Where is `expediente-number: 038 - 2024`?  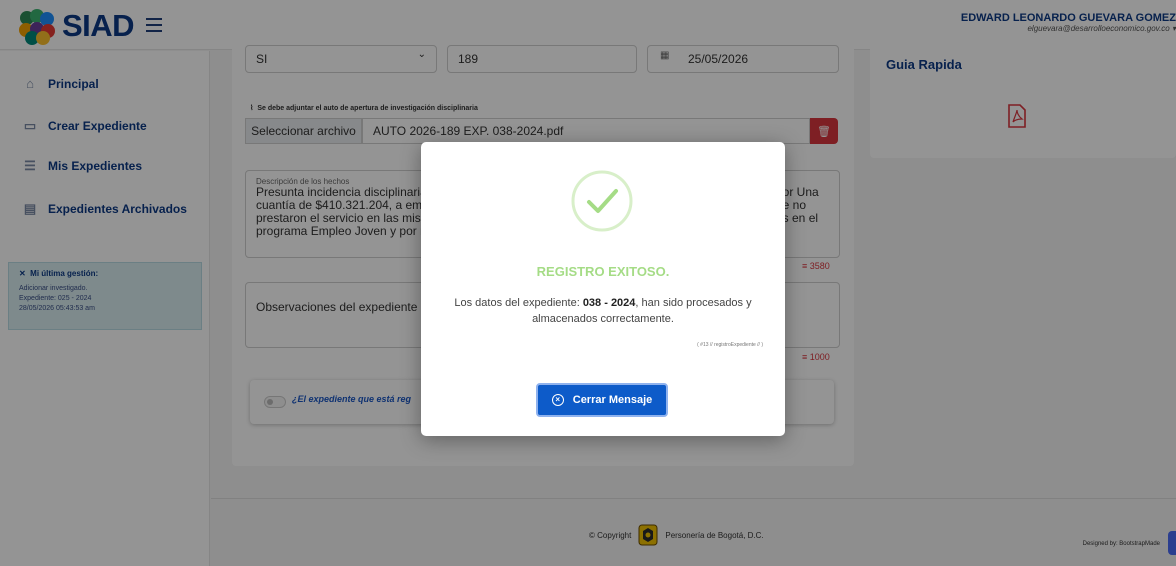 expediente-number: 038 - 2024 is located at coordinates (609, 303).